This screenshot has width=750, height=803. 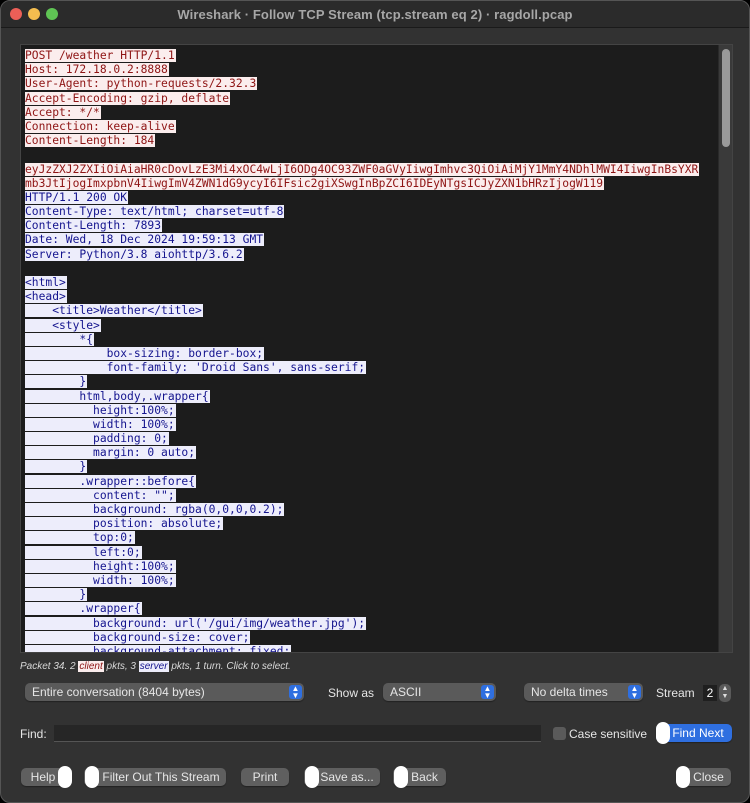 What do you see at coordinates (725, 348) in the screenshot?
I see `vertical-scrollbar` at bounding box center [725, 348].